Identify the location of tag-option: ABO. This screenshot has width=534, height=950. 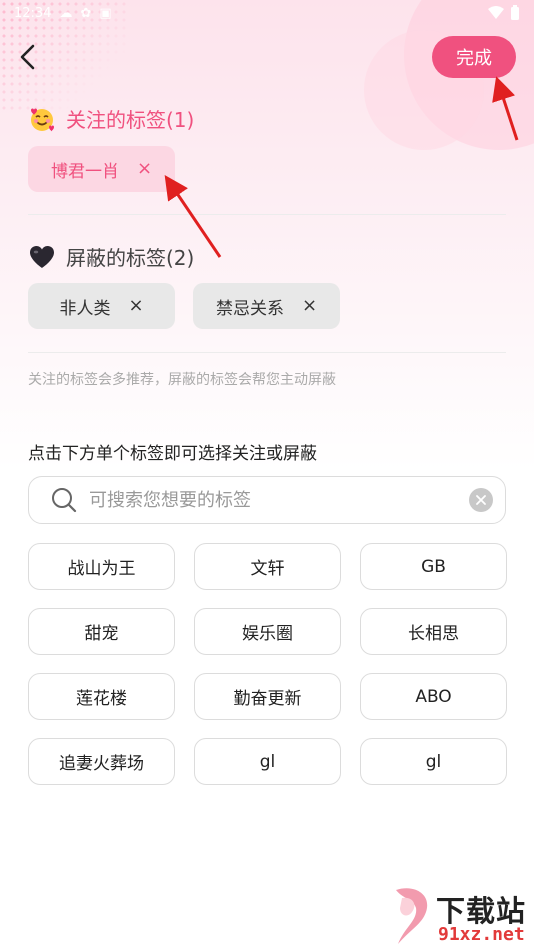
(433, 696).